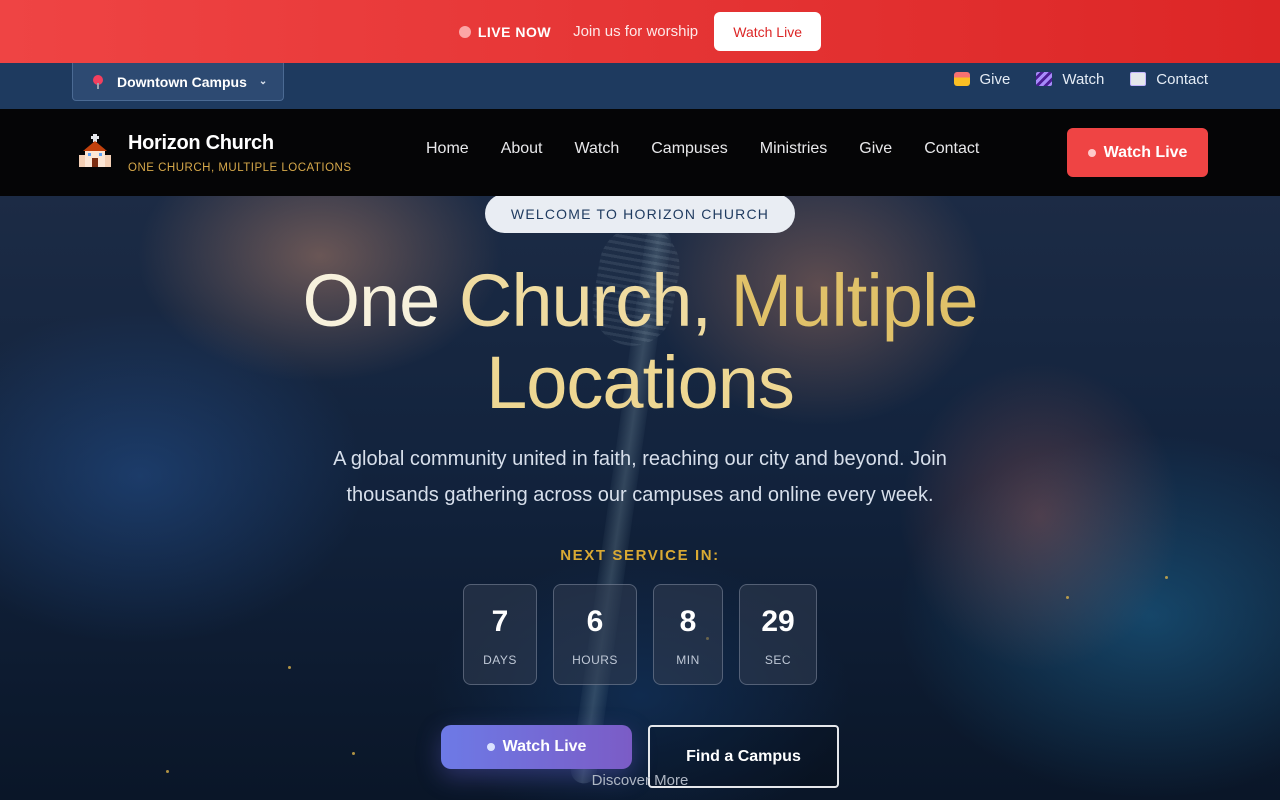 The height and width of the screenshot is (800, 1280). What do you see at coordinates (1138, 79) in the screenshot?
I see `envelope-icon` at bounding box center [1138, 79].